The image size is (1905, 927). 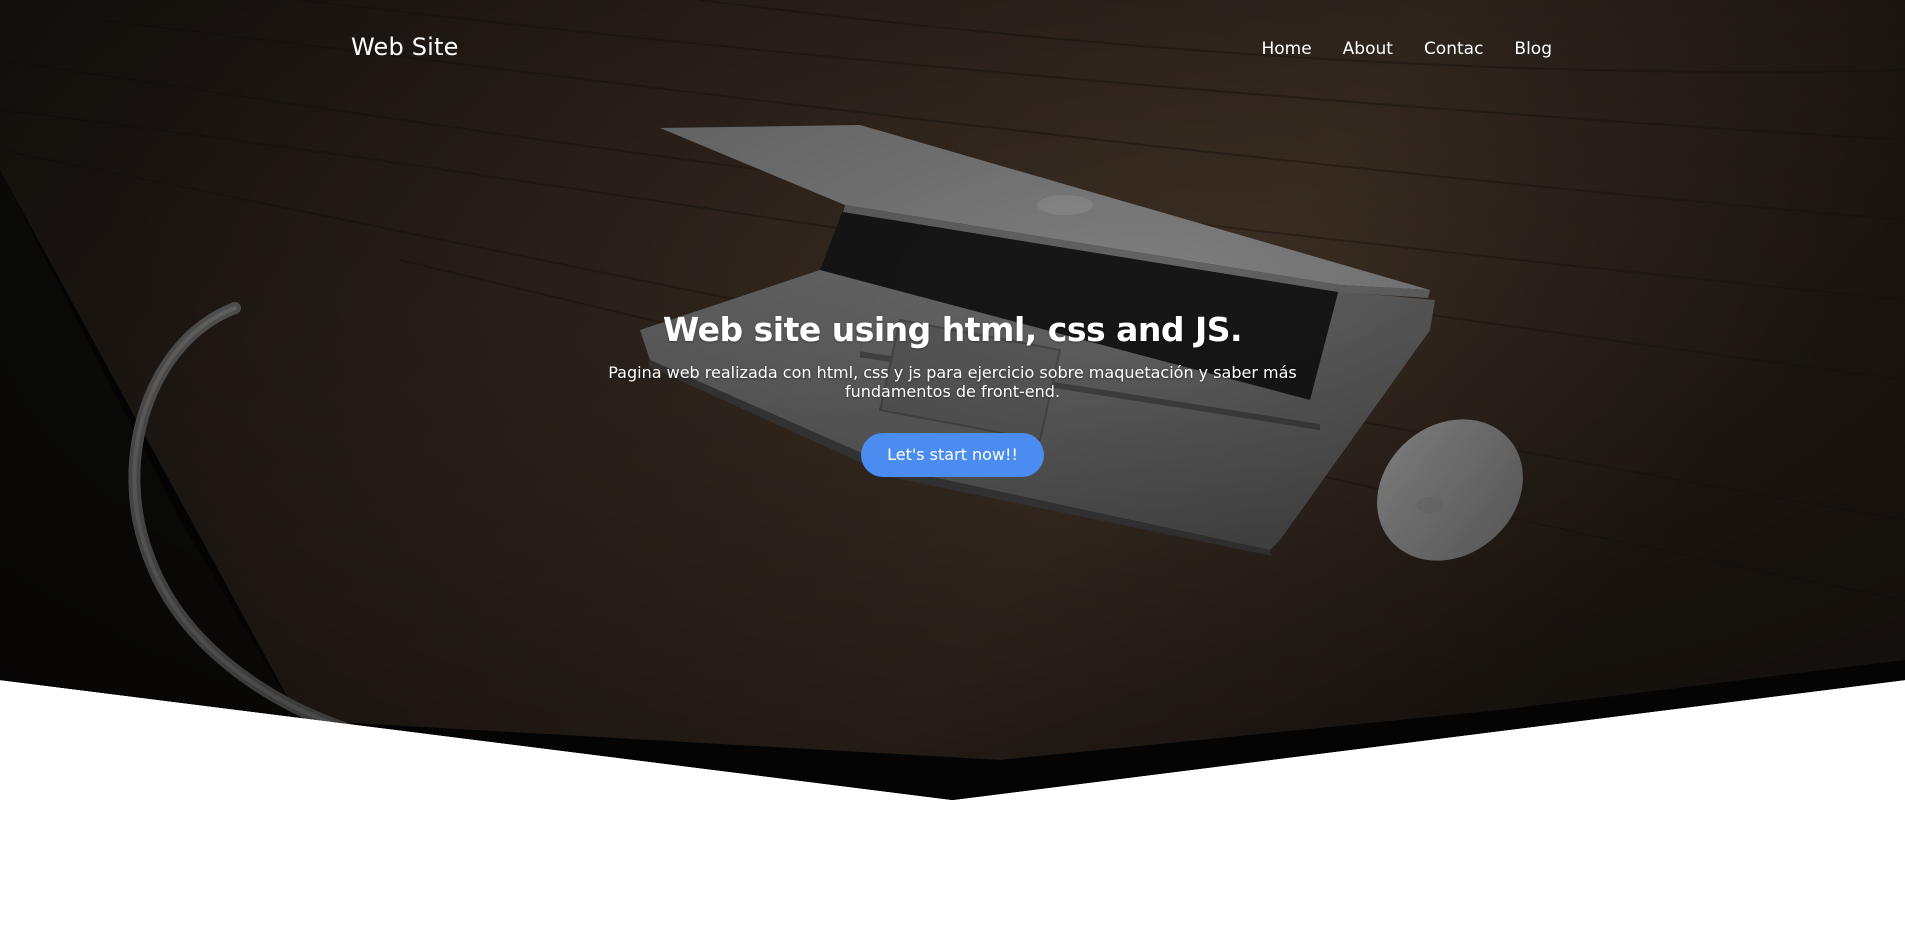 I want to click on nav-home-link: Home, so click(x=1286, y=49).